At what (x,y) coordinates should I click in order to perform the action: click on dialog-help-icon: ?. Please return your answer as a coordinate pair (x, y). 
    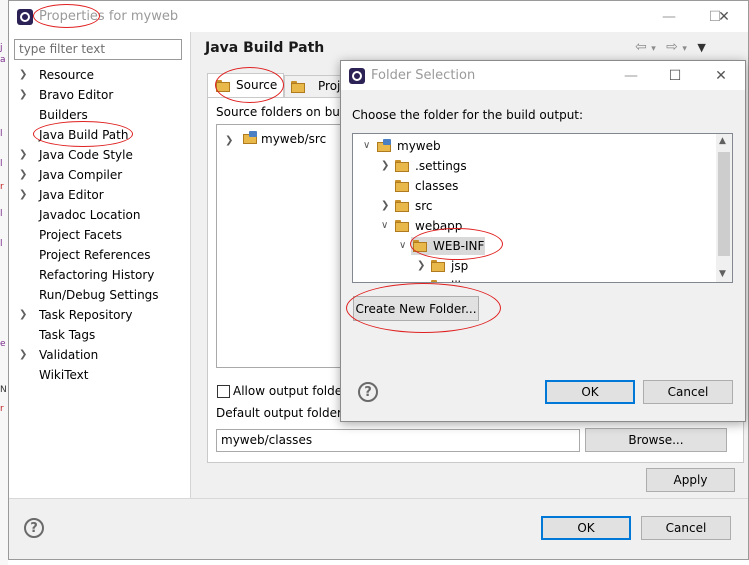
    Looking at the image, I should click on (368, 392).